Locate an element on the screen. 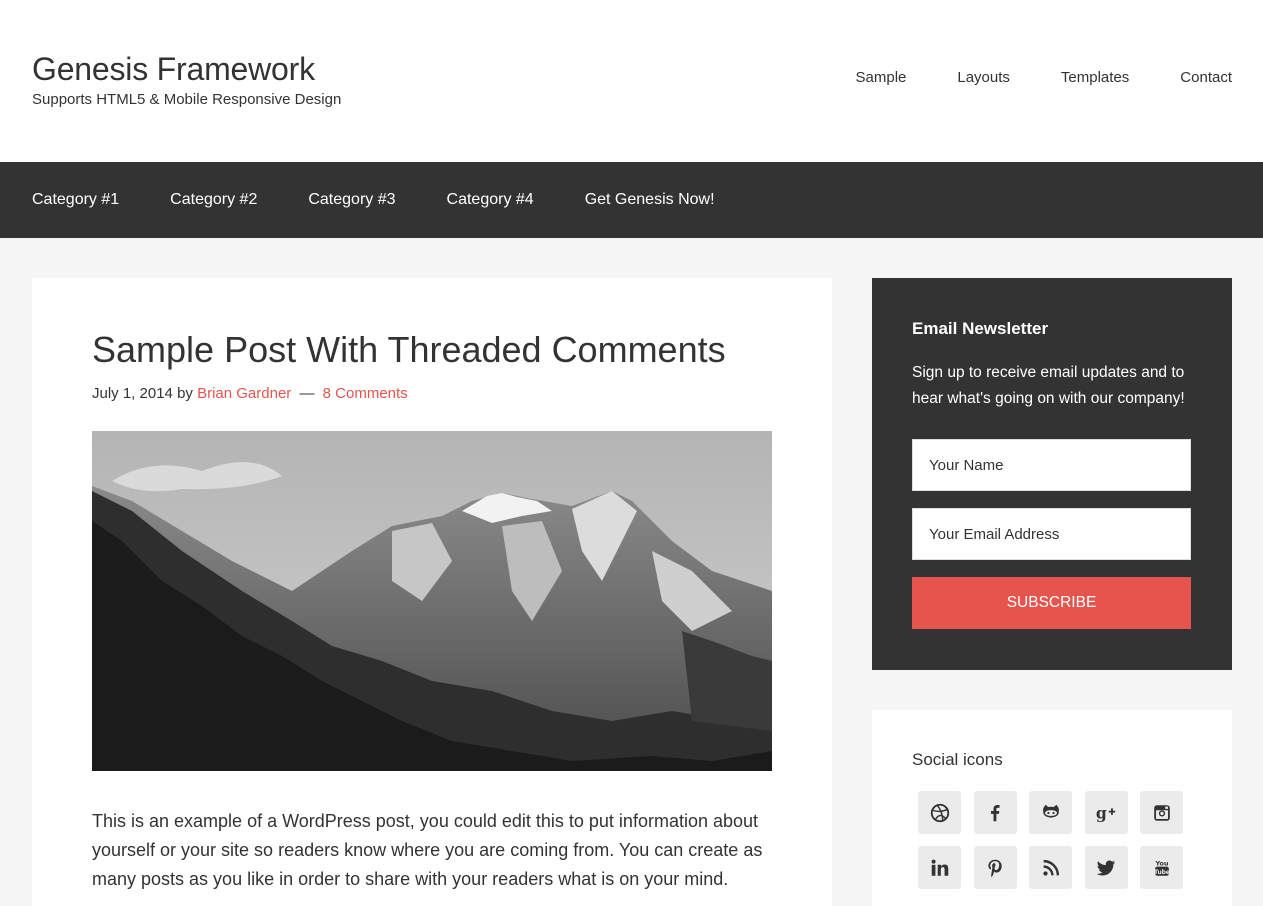  youtube-icon: You Tube is located at coordinates (1161, 867).